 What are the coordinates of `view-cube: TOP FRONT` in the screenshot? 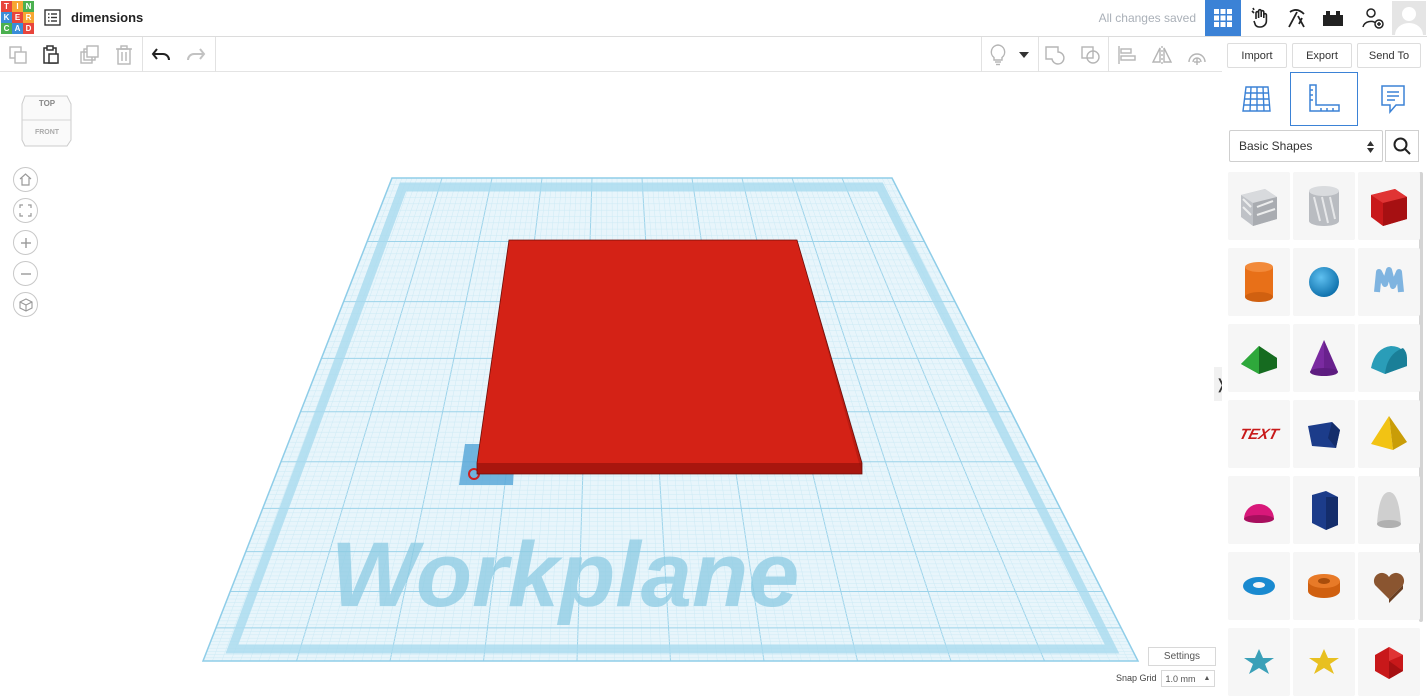 It's located at (47, 119).